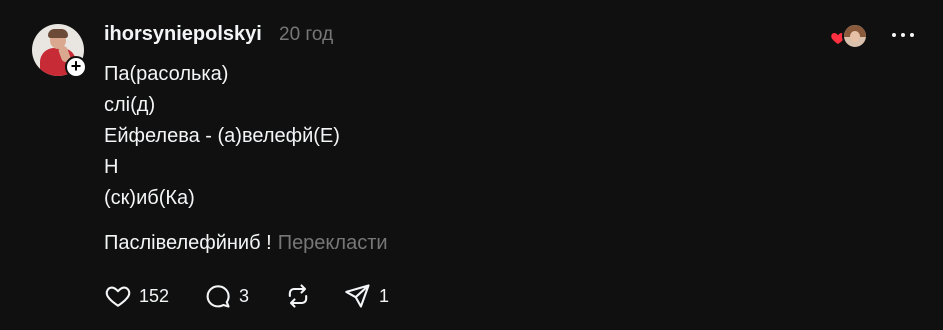  What do you see at coordinates (111, 167) in the screenshot?
I see `post-line: Н` at bounding box center [111, 167].